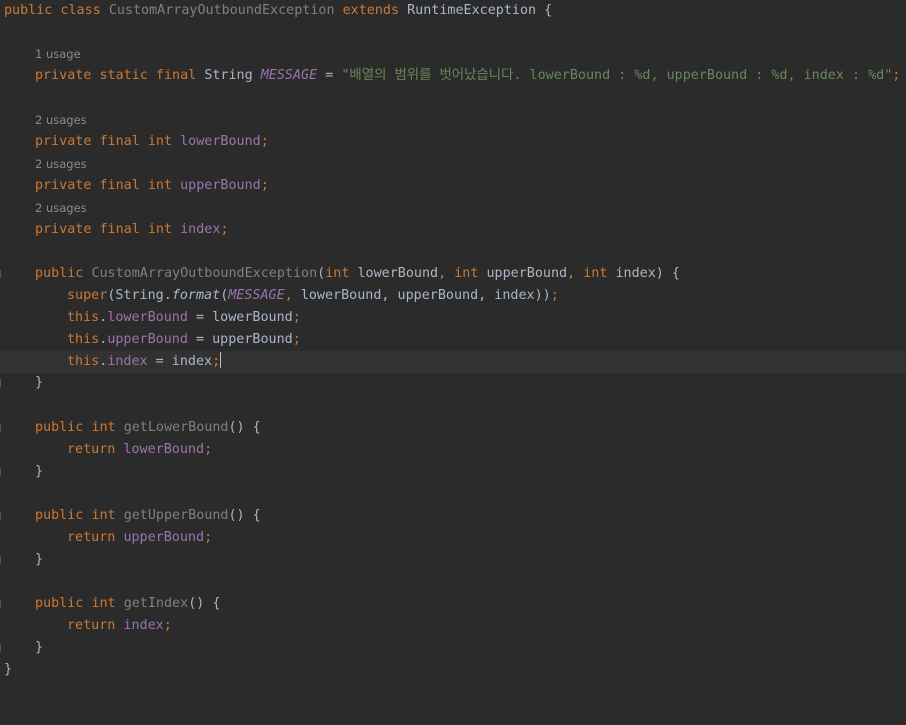 Image resolution: width=906 pixels, height=725 pixels. What do you see at coordinates (542, 295) in the screenshot?
I see `paren: ))` at bounding box center [542, 295].